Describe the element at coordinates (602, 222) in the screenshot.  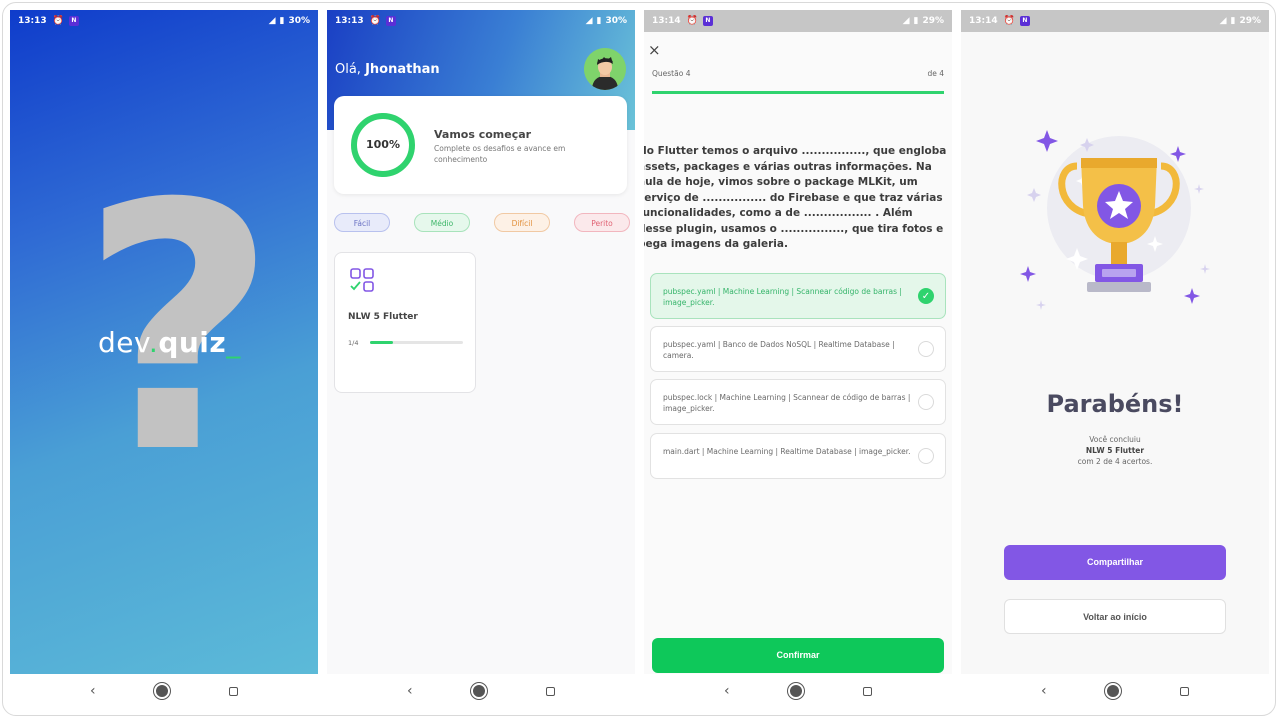
I see `level-chip-perito: Perito` at that location.